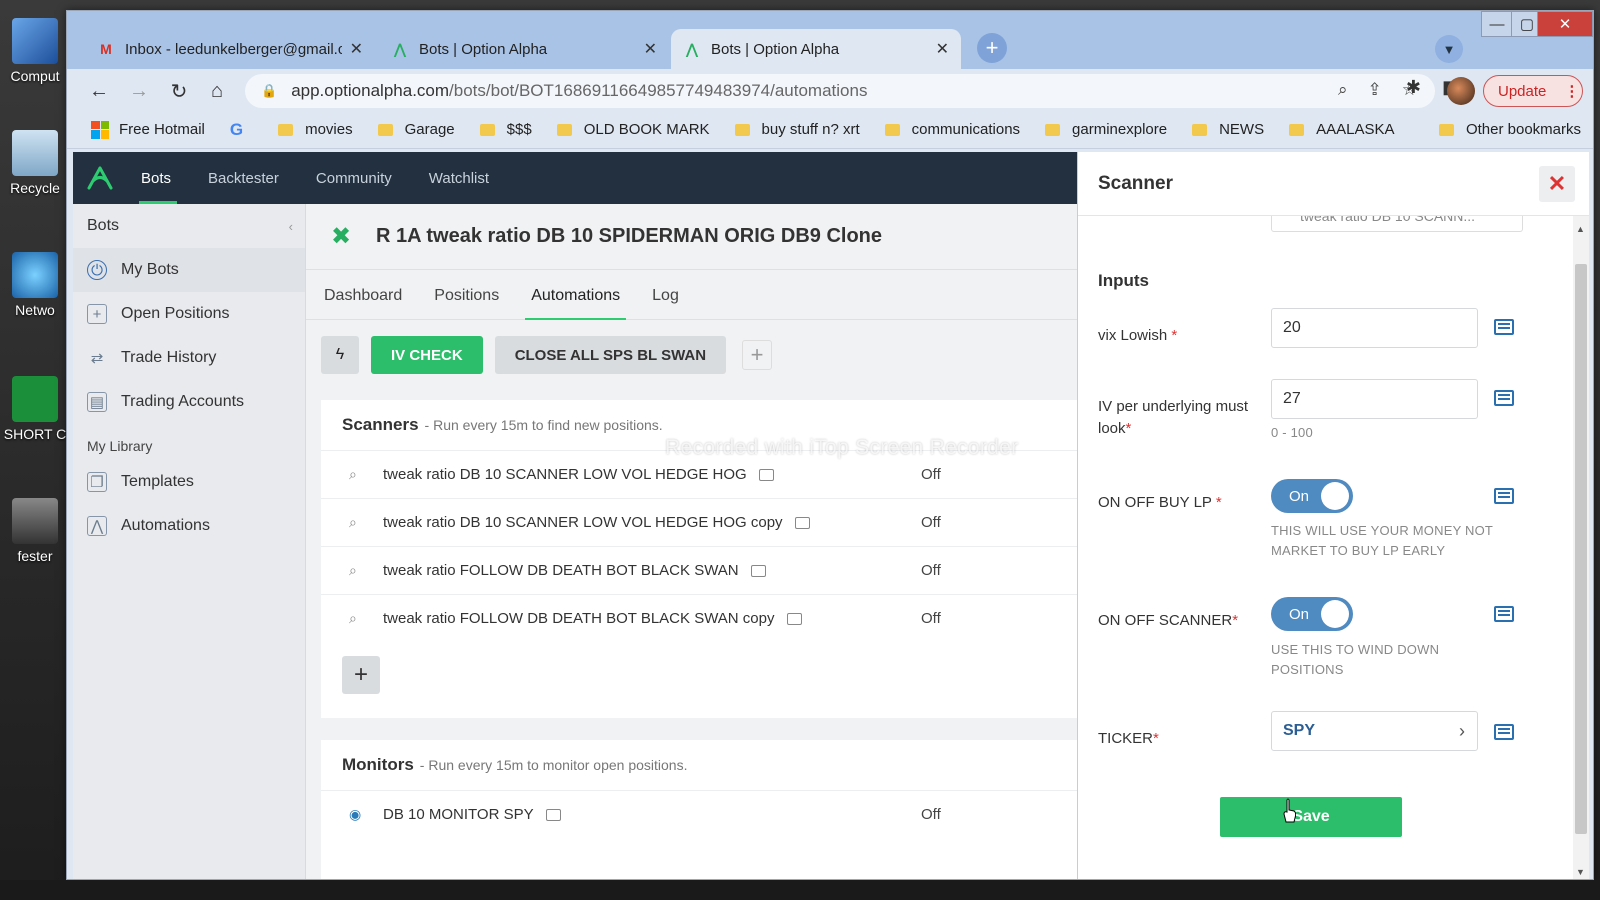 This screenshot has height=900, width=1600. Describe the element at coordinates (1565, 24) in the screenshot. I see `window-close-button: ✕` at that location.